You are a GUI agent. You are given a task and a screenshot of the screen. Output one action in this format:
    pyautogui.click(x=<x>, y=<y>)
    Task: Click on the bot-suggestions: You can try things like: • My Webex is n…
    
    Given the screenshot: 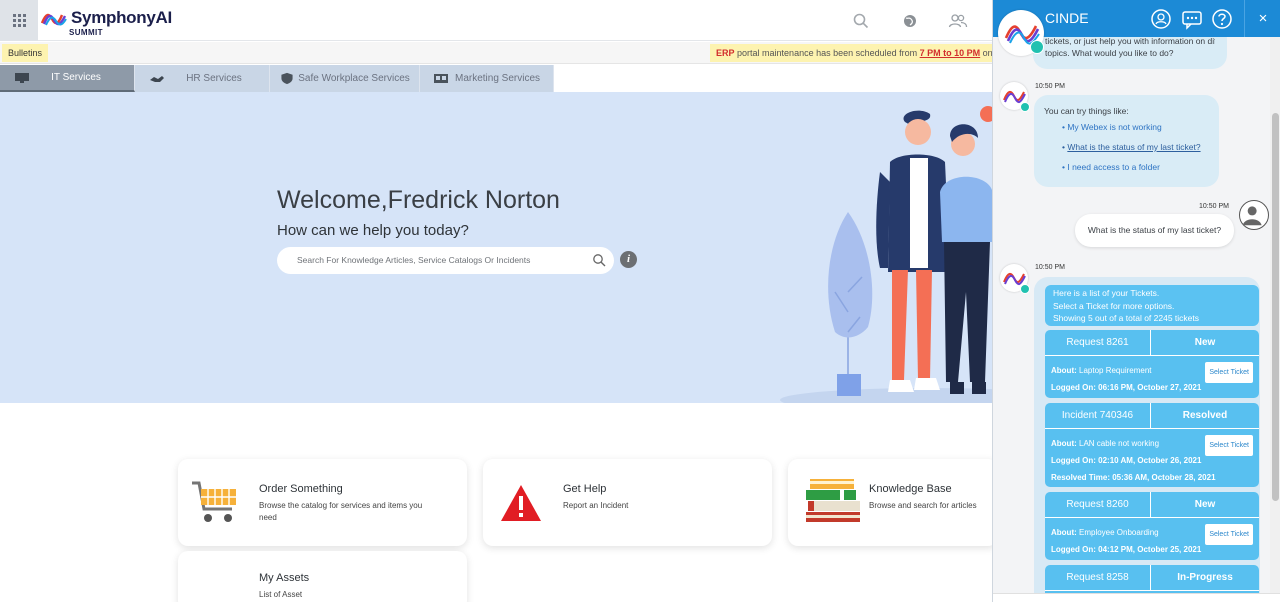 What is the action you would take?
    pyautogui.click(x=1126, y=141)
    